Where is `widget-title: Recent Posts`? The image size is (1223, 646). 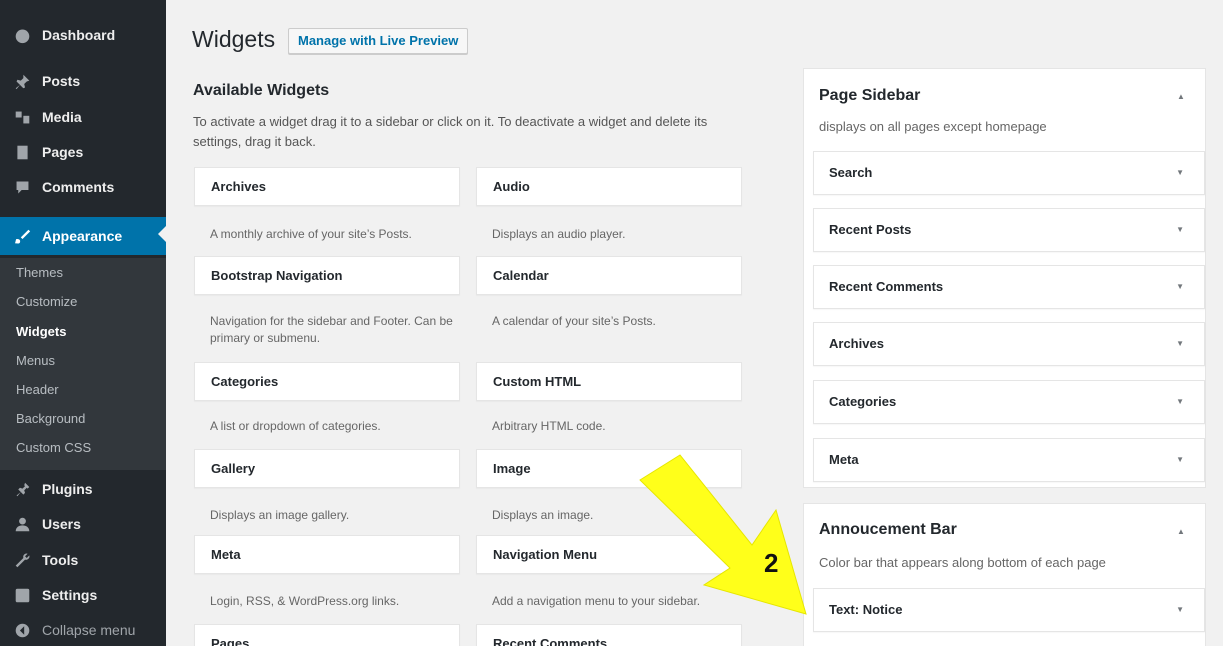 widget-title: Recent Posts is located at coordinates (870, 229).